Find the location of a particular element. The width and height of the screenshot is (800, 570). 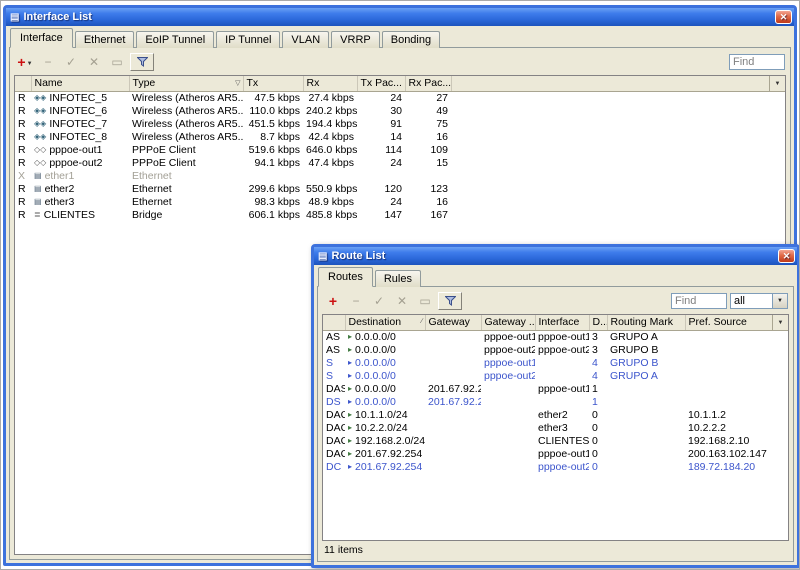

flag-cell: S is located at coordinates (330, 375).